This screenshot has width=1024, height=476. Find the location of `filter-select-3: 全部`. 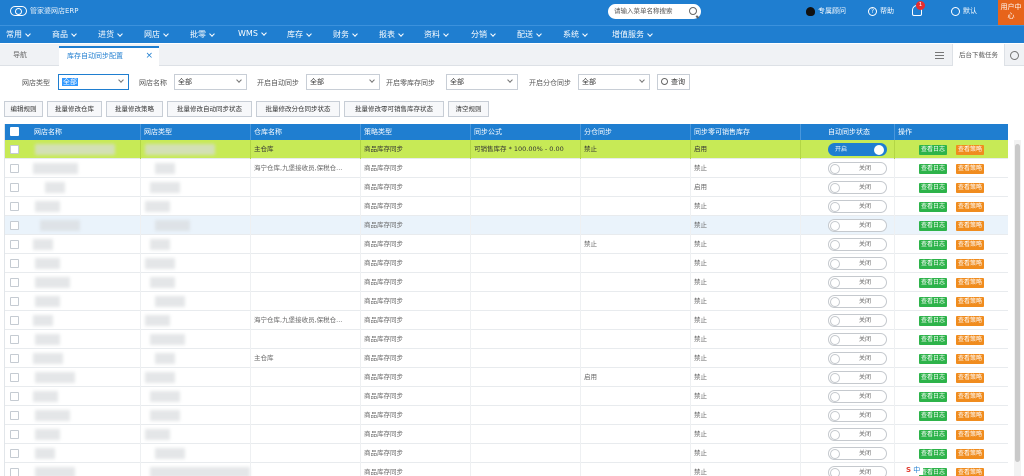

filter-select-3: 全部 is located at coordinates (482, 82).